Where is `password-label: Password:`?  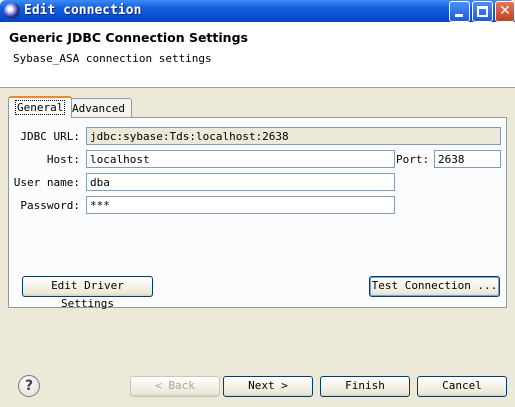
password-label: Password: is located at coordinates (50, 205).